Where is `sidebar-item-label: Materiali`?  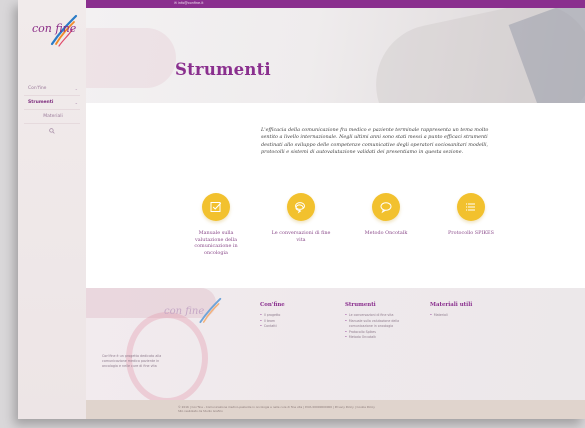
sidebar-item-label: Materiali is located at coordinates (53, 116).